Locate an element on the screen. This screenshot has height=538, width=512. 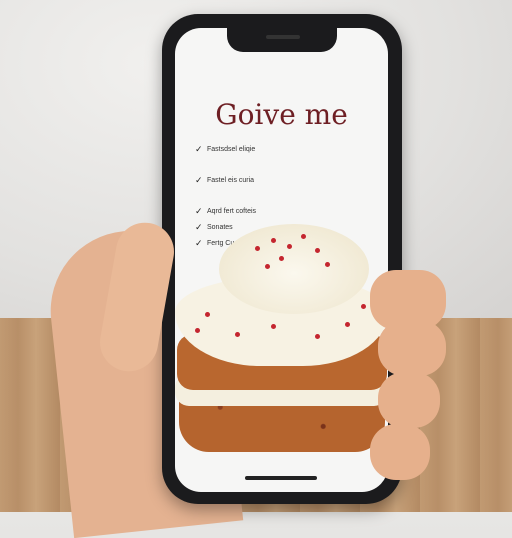
checklist-item-label: Fastel eis curia is located at coordinates (231, 180).